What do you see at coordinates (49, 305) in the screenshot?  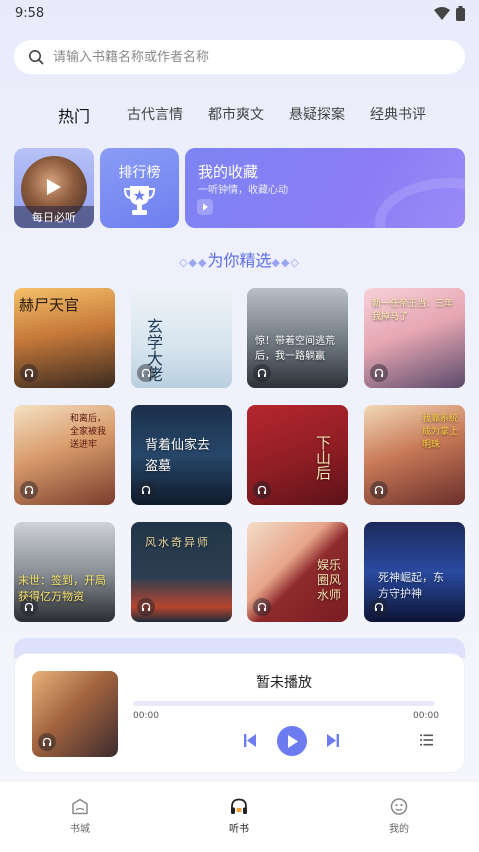 I see `book-cover-title: 赫尸天官` at bounding box center [49, 305].